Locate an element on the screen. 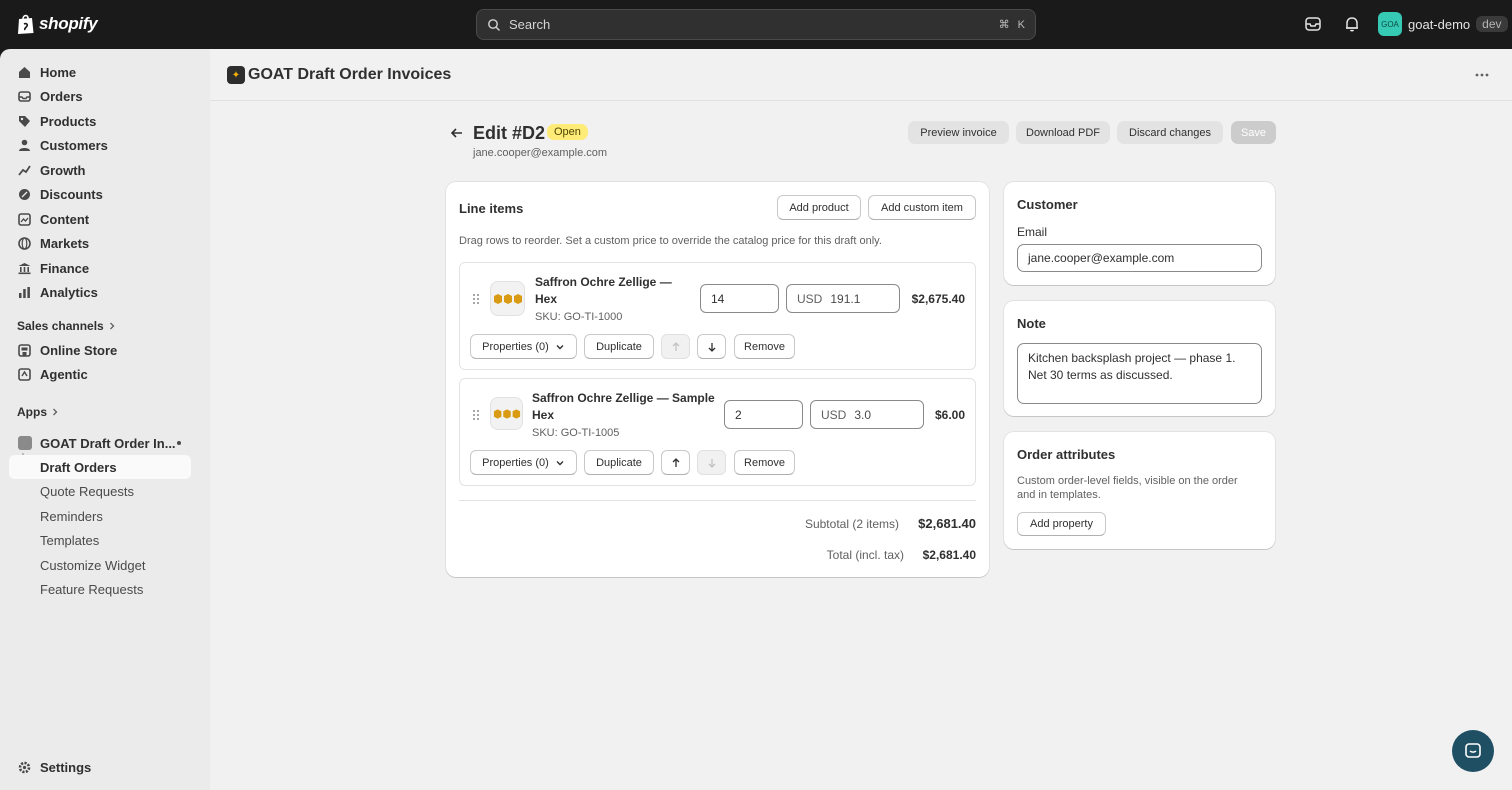 The image size is (1512, 790). sidebar-item-online-store: Online Store is located at coordinates (100, 350).